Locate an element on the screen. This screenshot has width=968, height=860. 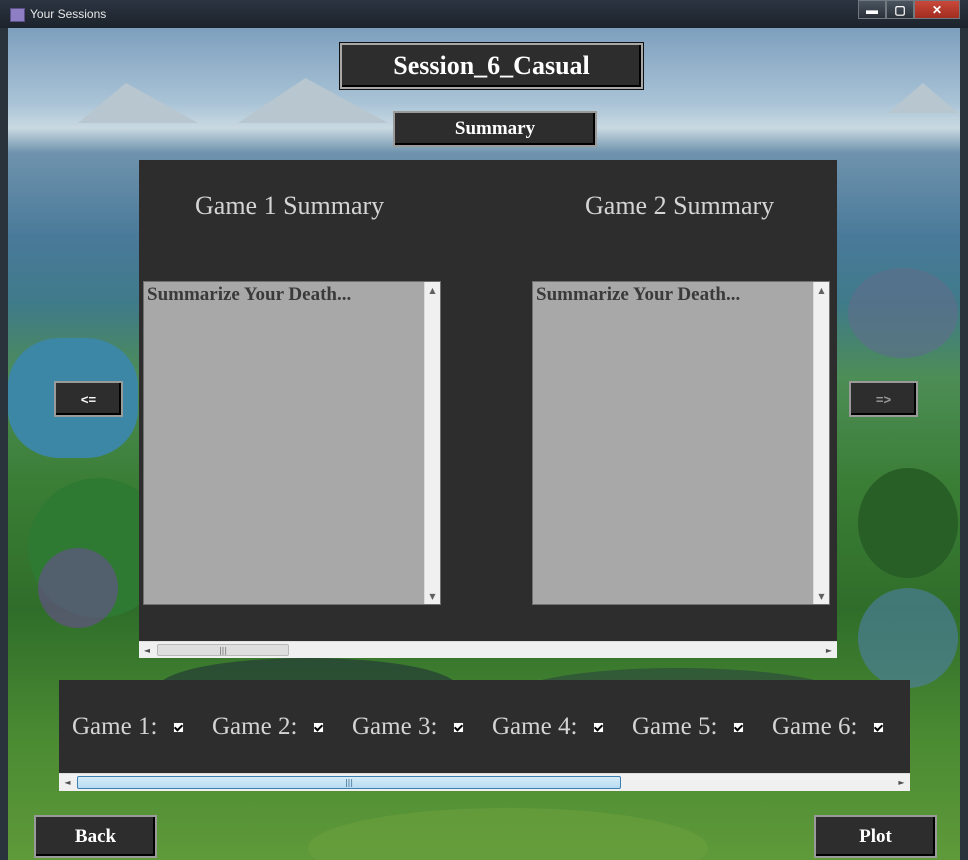
window-frame-left is located at coordinates (4, 444).